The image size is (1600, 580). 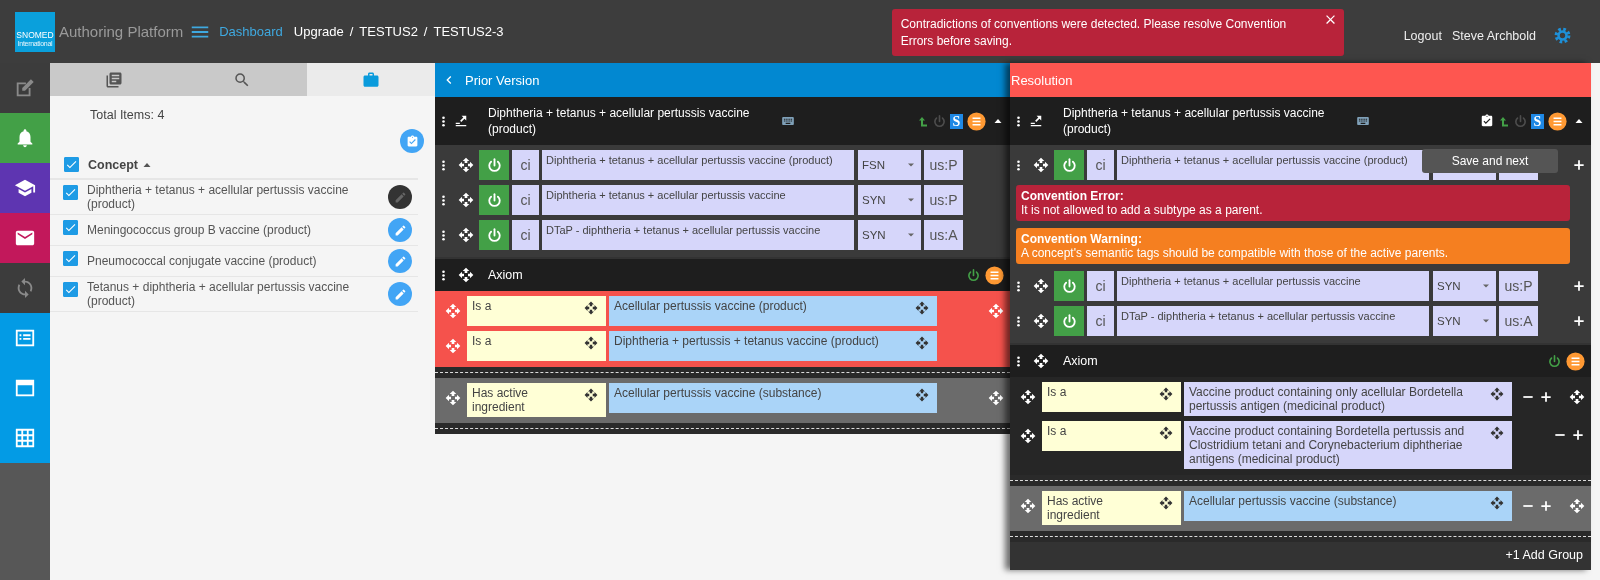 I want to click on target-field: Acellular pertussis vaccine (product), so click(x=773, y=311).